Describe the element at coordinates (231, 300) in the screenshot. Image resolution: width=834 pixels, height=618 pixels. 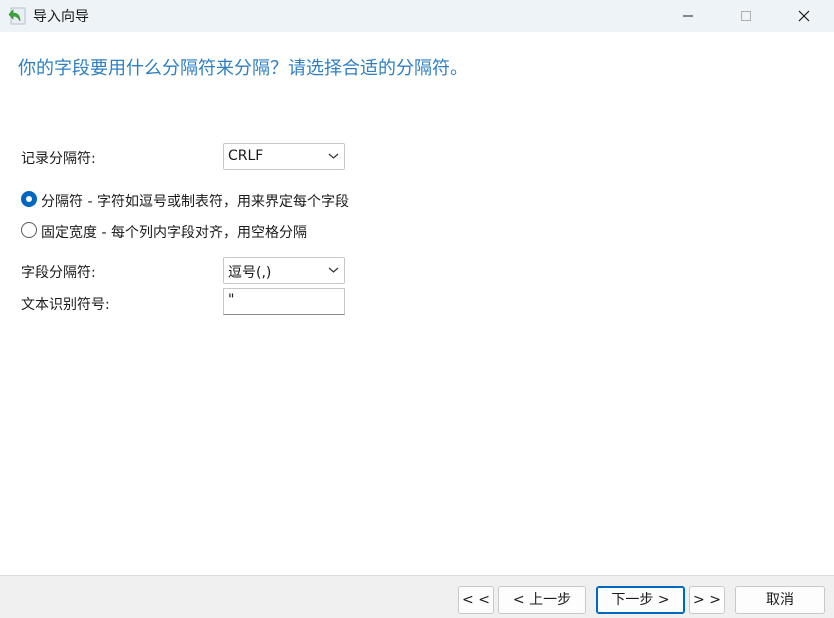
I see `text-qualifier-value: "` at that location.